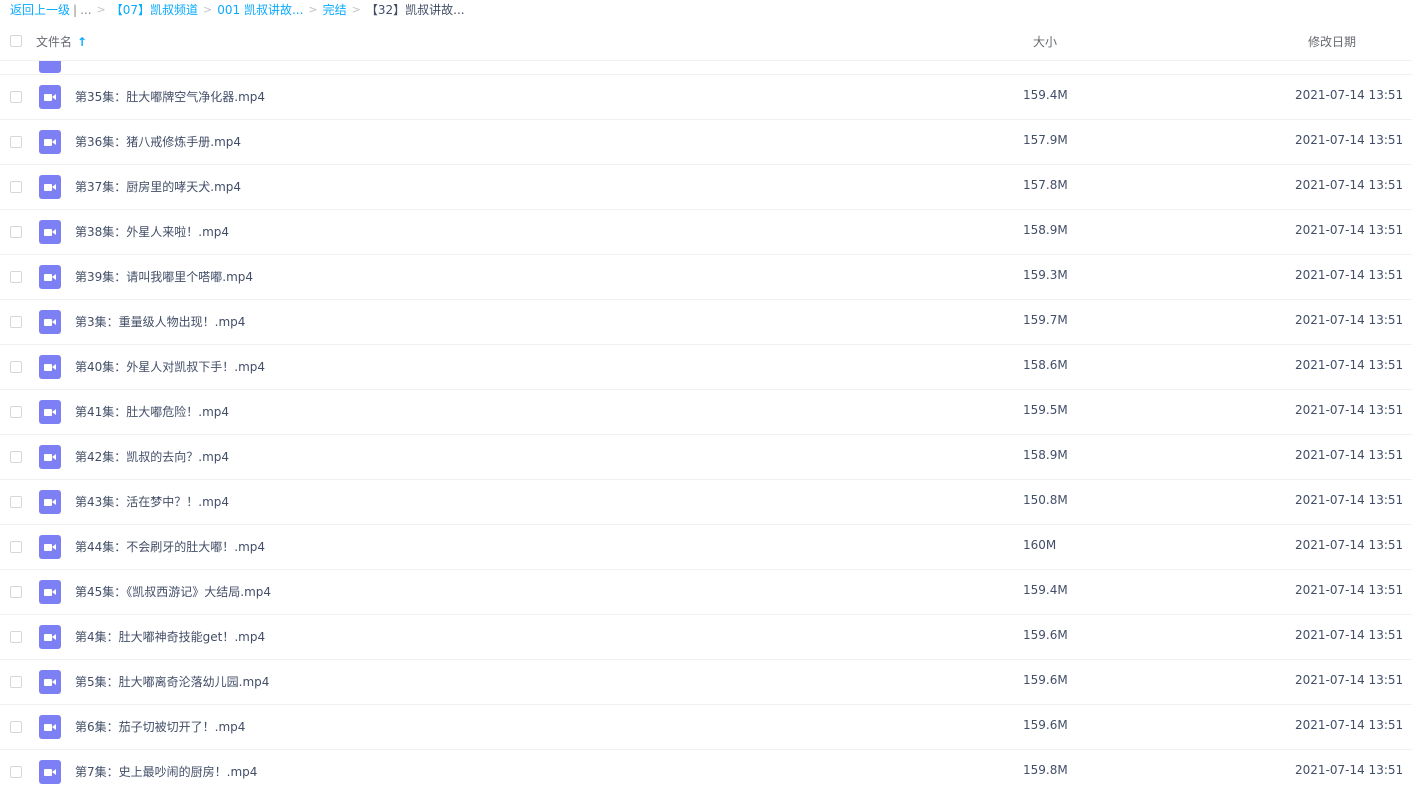 This screenshot has width=1412, height=793. I want to click on table-row: 第6集：茄子切被切开了！.mp4 159.6M 2021-07-14 13:51, so click(706, 727).